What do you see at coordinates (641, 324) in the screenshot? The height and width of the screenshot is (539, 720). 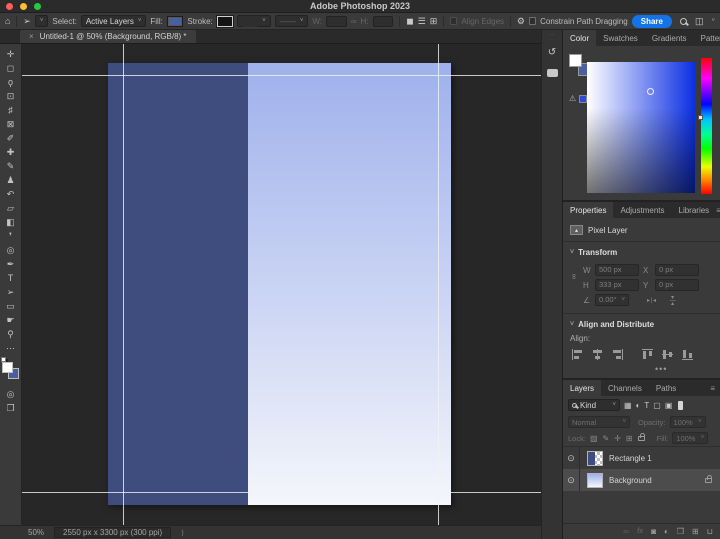 I see `align-section-header: ˅ Align and Distribute` at bounding box center [641, 324].